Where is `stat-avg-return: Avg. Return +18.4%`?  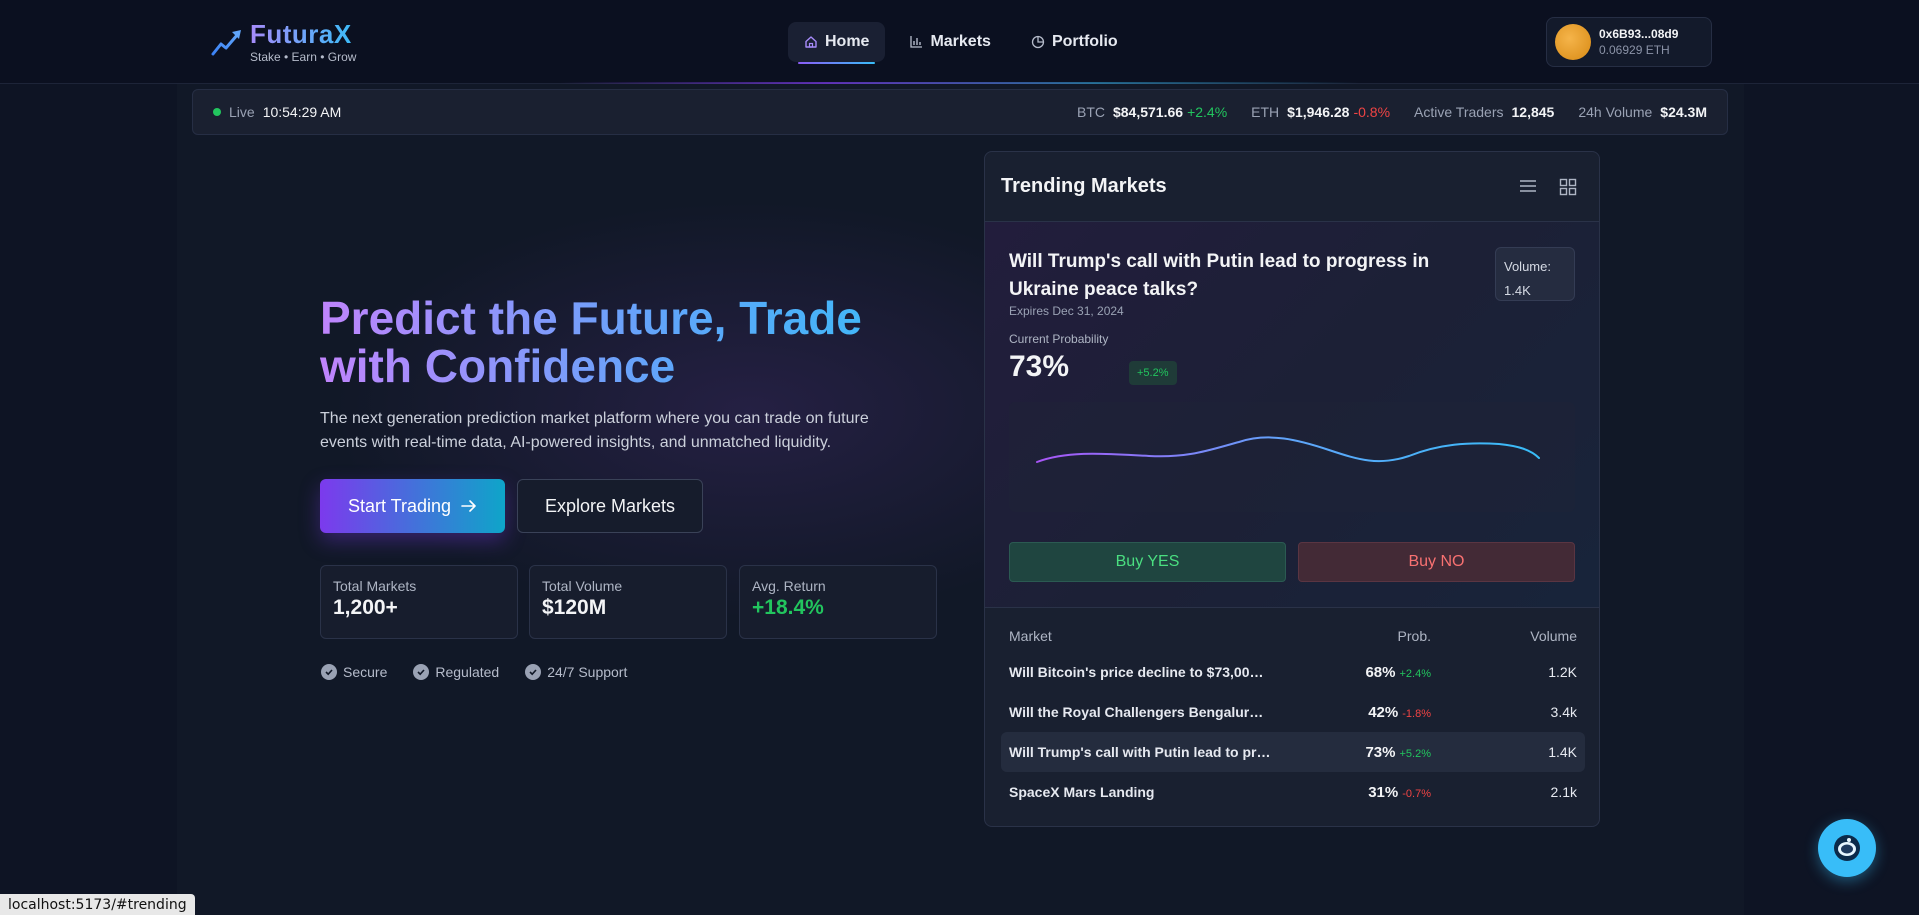 stat-avg-return: Avg. Return +18.4% is located at coordinates (838, 602).